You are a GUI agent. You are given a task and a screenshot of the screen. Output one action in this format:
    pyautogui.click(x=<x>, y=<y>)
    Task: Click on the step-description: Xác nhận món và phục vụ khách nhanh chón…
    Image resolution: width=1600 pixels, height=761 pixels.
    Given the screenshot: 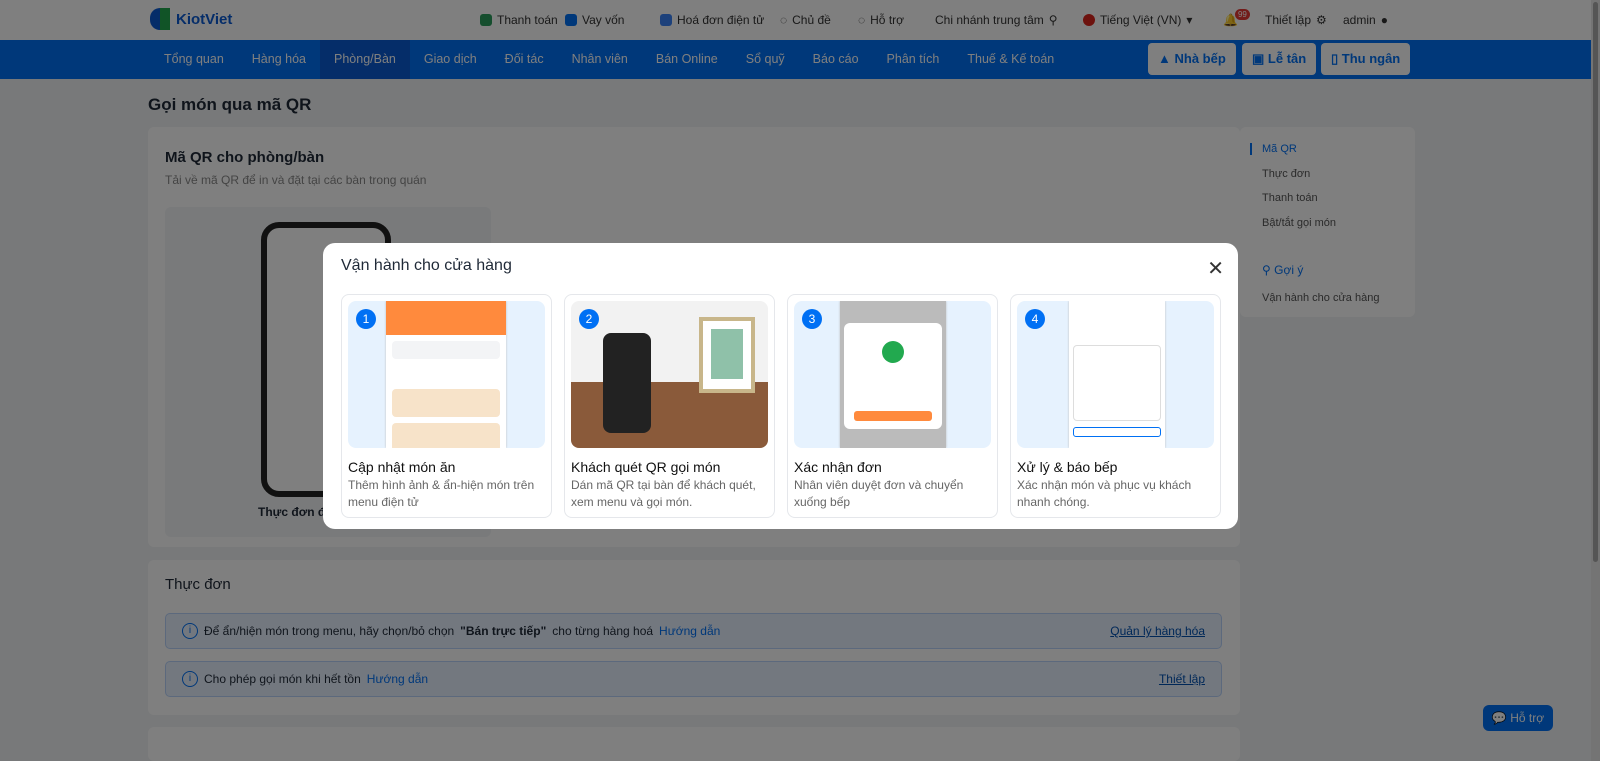 What is the action you would take?
    pyautogui.click(x=1104, y=493)
    